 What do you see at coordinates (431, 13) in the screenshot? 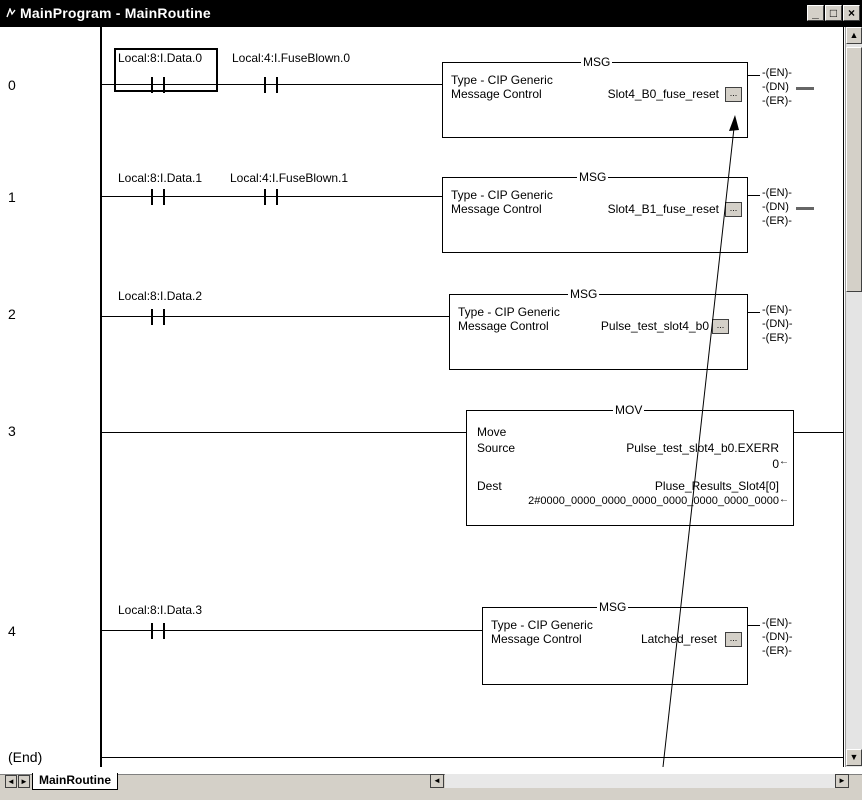
I see `title-bar: MainProgram - MainRoutine _ □ ×` at bounding box center [431, 13].